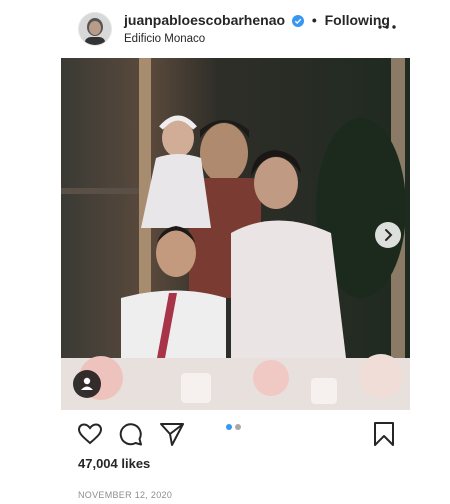 The image size is (450, 504). Describe the element at coordinates (204, 20) in the screenshot. I see `username: juanpabloescobarhenao` at that location.